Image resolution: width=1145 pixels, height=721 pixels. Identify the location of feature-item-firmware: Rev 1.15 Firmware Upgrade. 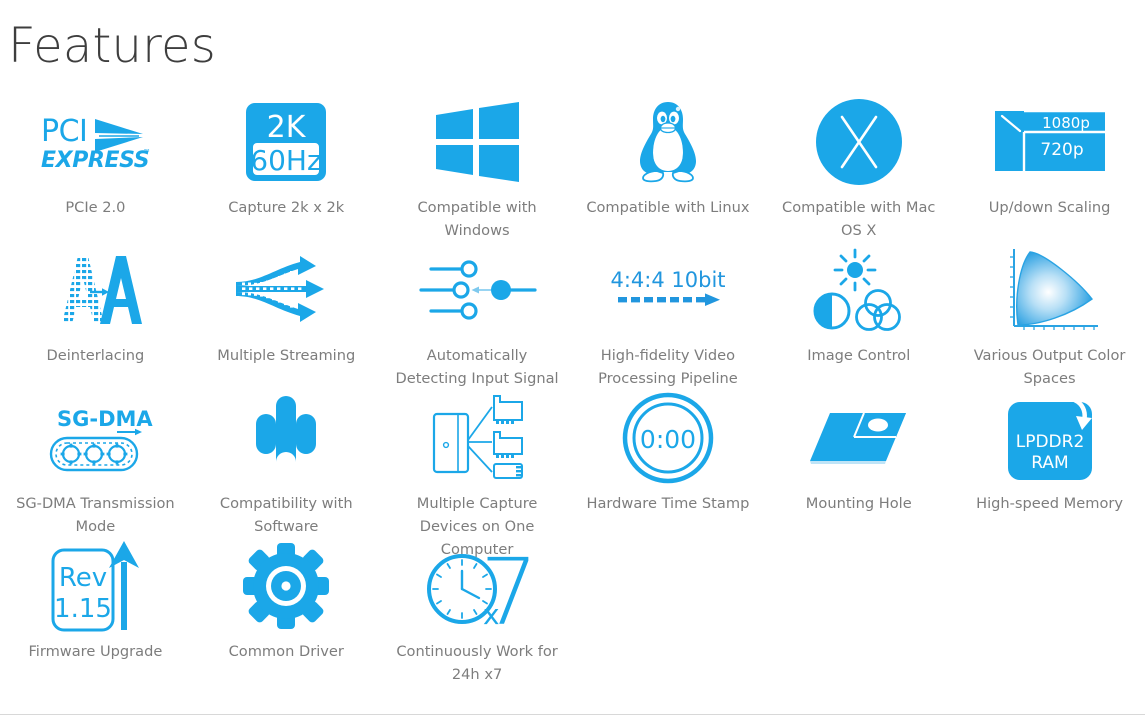
(95, 615).